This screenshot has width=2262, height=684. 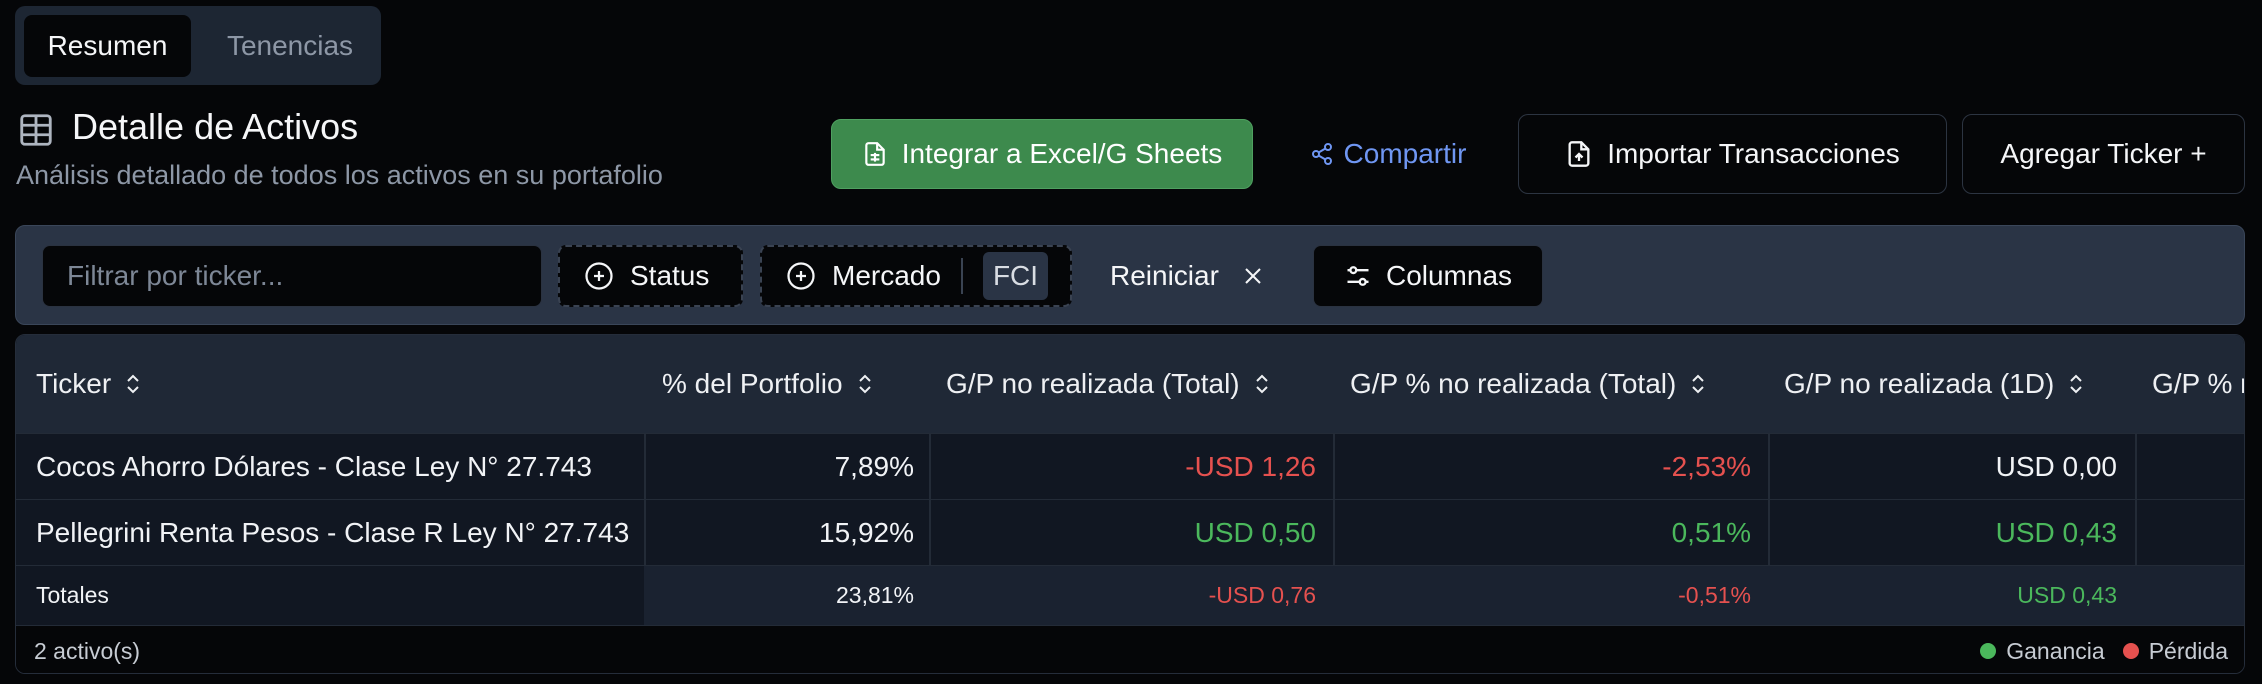 I want to click on cell-gp-1d: USD 0,43, so click(x=2056, y=532).